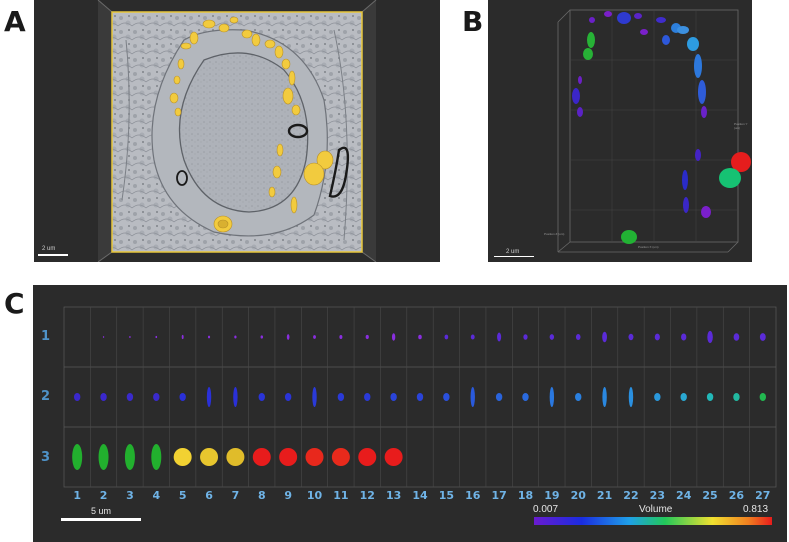 This screenshot has width=789, height=542. I want to click on mito-thumb-r1-c15, so click(446, 337).